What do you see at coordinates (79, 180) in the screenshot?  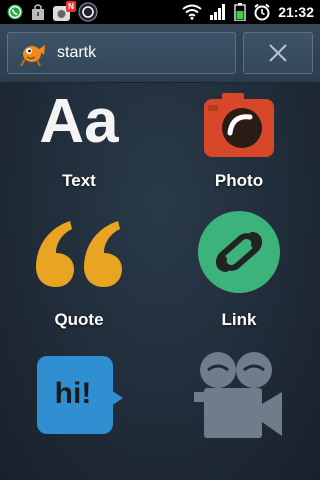 I see `post-type-text-label: Text` at bounding box center [79, 180].